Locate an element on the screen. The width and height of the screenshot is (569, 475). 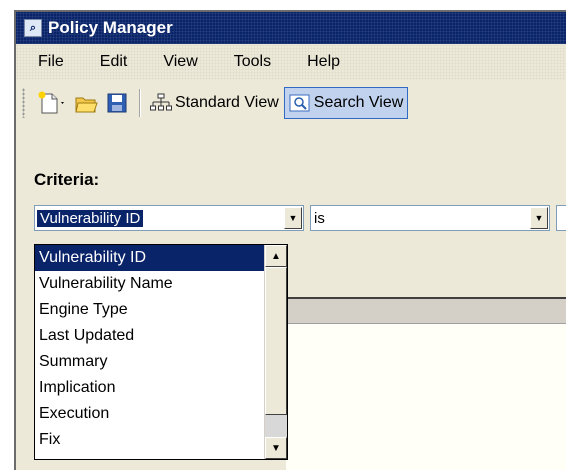
save-button is located at coordinates (117, 103).